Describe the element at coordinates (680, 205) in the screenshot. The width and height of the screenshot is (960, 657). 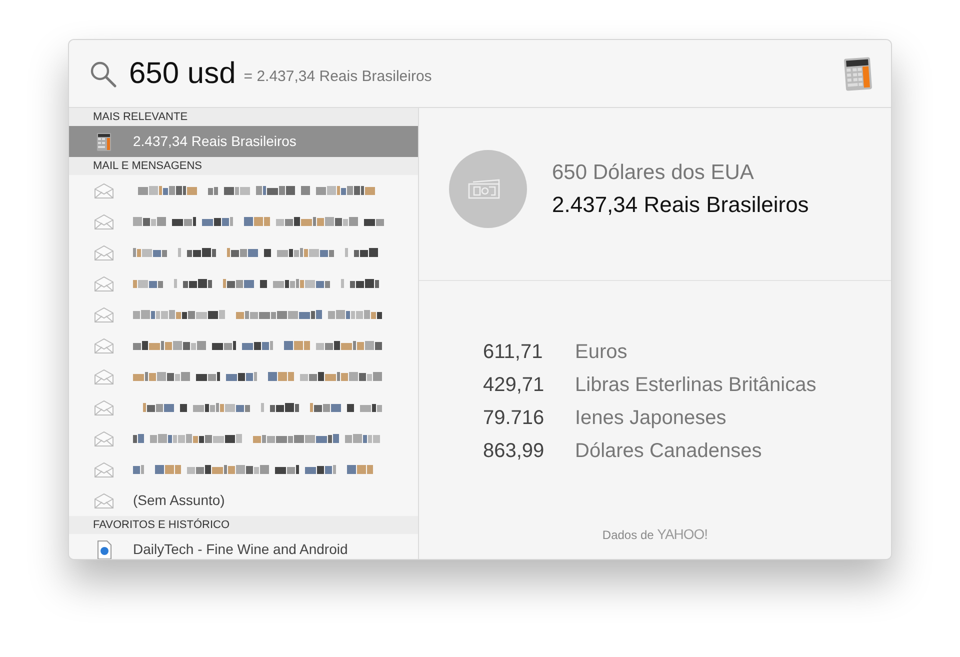
I see `converted-amount: 2.437,34 Reais Brasileiros` at that location.